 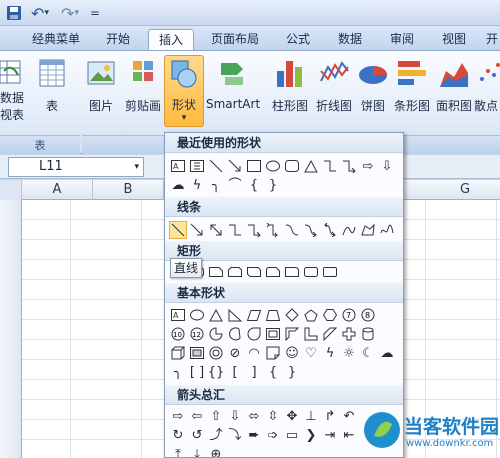 What do you see at coordinates (128, 190) in the screenshot?
I see `column-header-b: B` at bounding box center [128, 190].